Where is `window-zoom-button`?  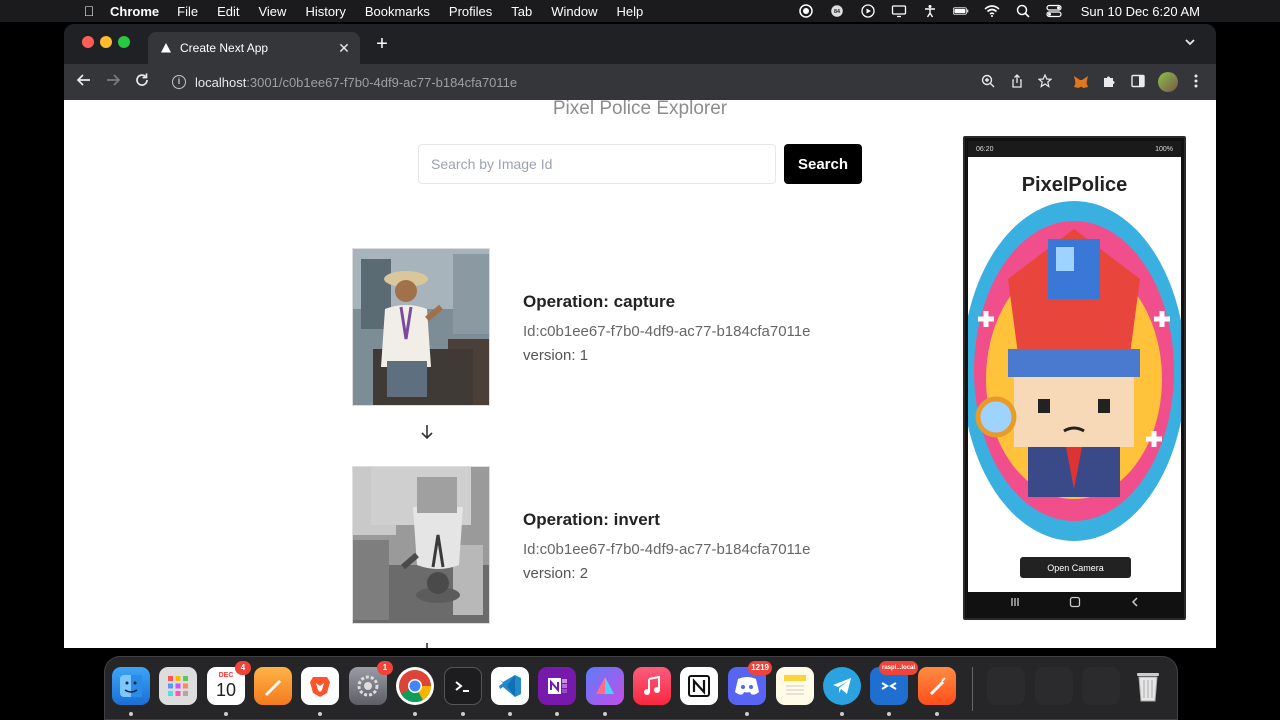 window-zoom-button is located at coordinates (124, 42).